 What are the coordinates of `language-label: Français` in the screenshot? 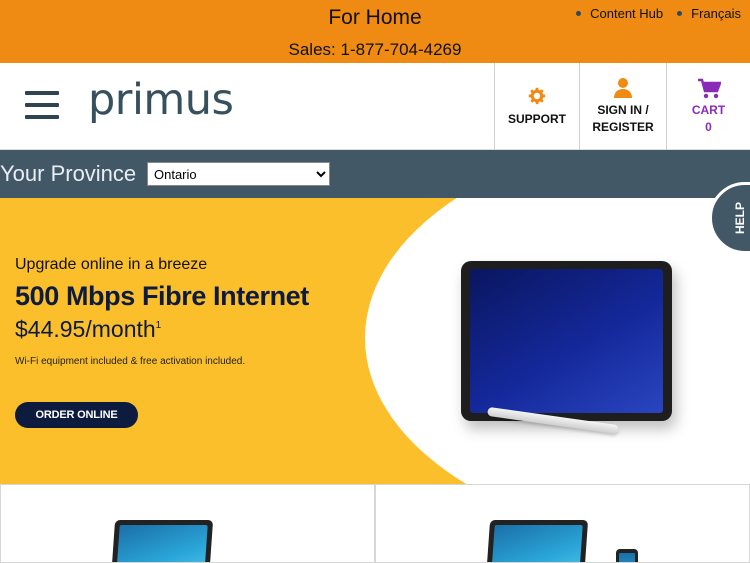 It's located at (716, 13).